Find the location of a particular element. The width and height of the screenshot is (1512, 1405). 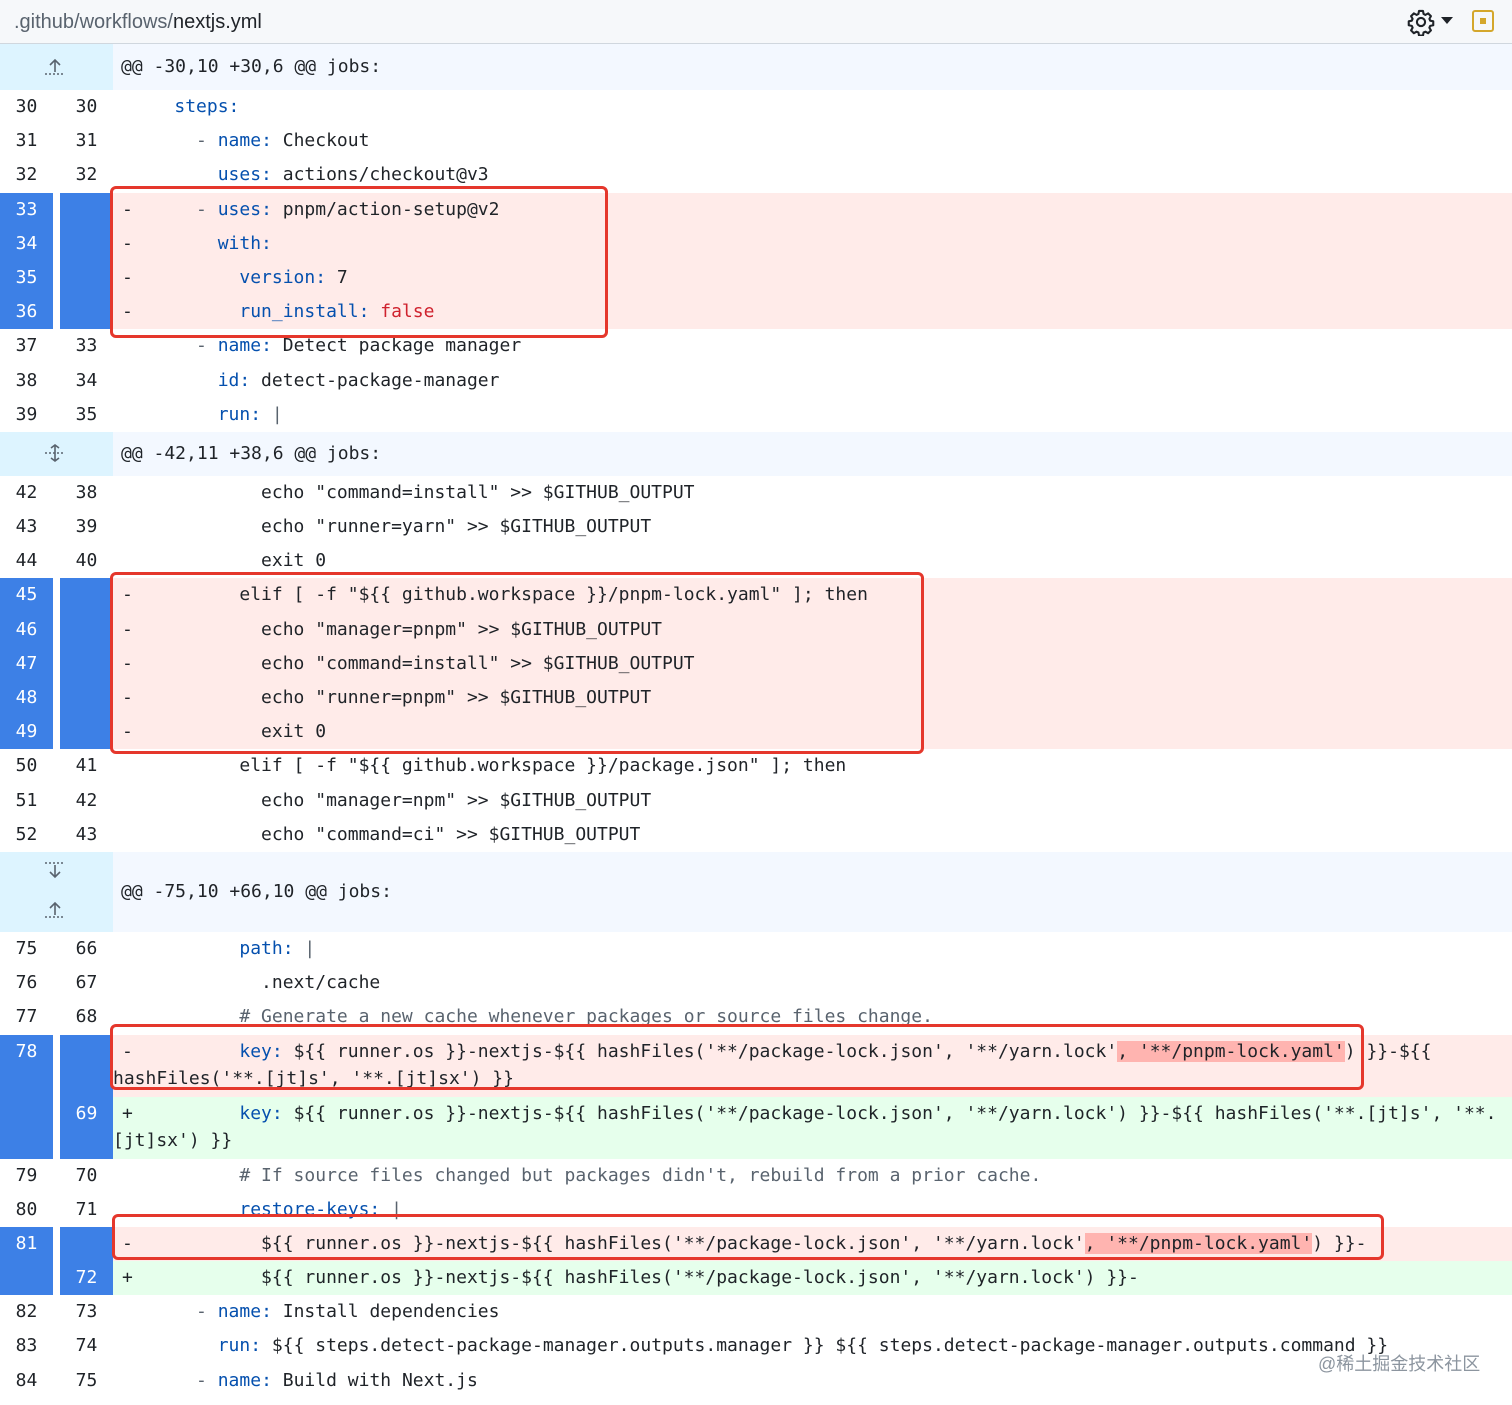

new-line-number: 70 is located at coordinates (86, 1175).